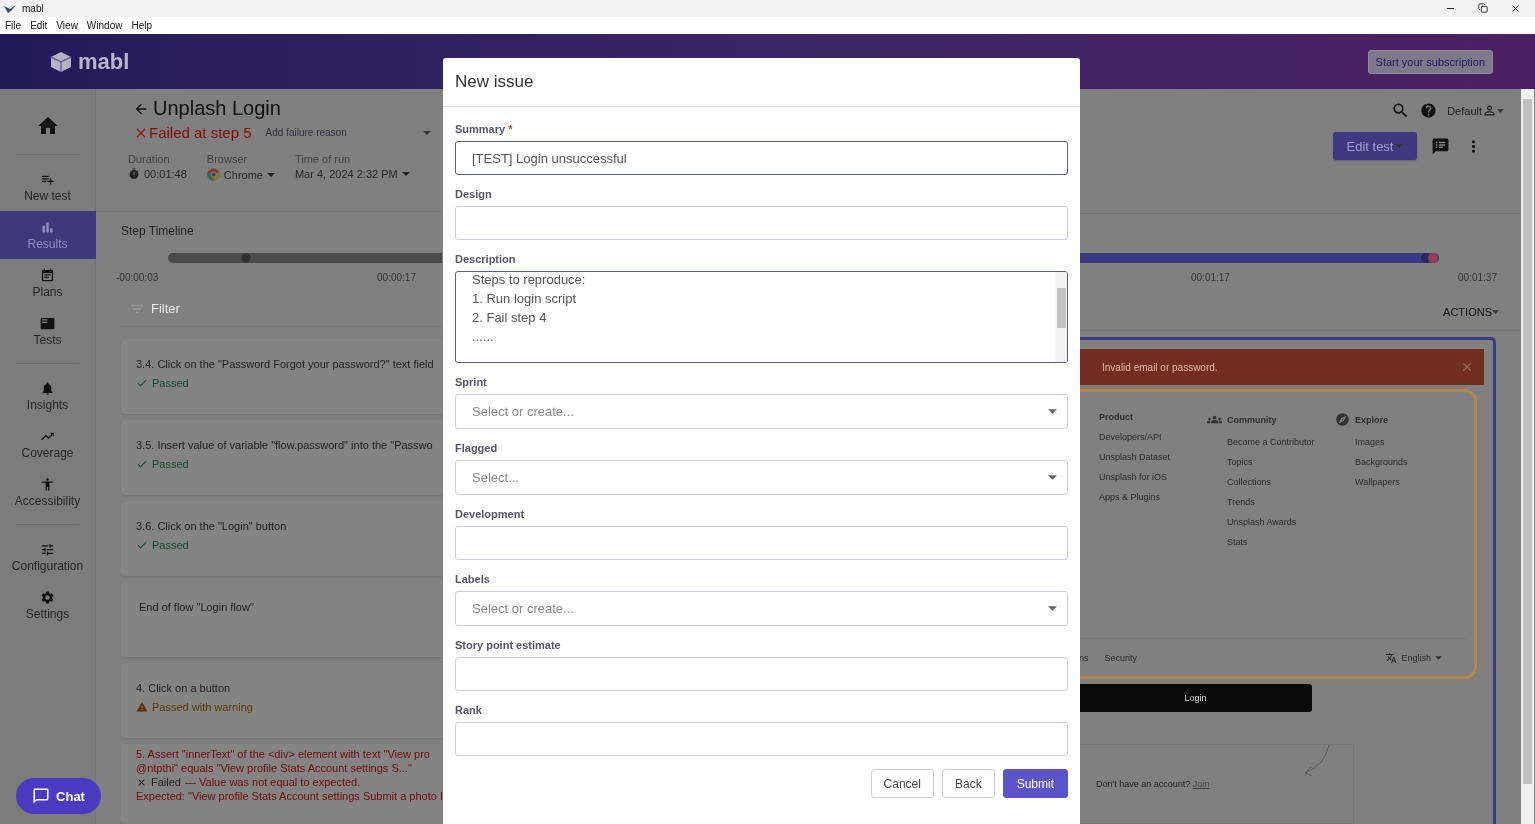  What do you see at coordinates (142, 707) in the screenshot?
I see `warning-icon` at bounding box center [142, 707].